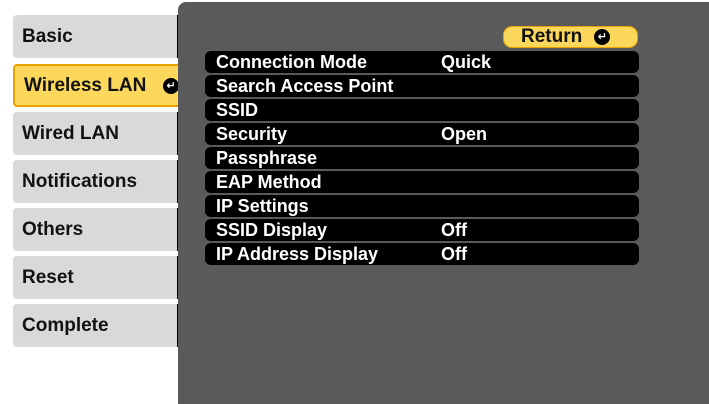 Image resolution: width=709 pixels, height=404 pixels. I want to click on menu-item-notifications: Notifications, so click(101, 181).